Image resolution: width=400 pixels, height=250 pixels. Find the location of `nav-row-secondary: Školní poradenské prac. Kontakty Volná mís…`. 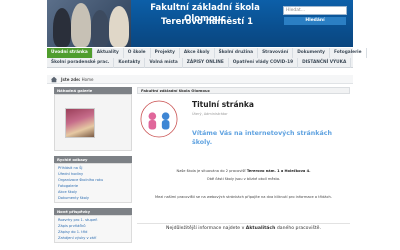

nav-row-secondary: Školní poradenské prac. Kontakty Volná mís… is located at coordinates (199, 63).